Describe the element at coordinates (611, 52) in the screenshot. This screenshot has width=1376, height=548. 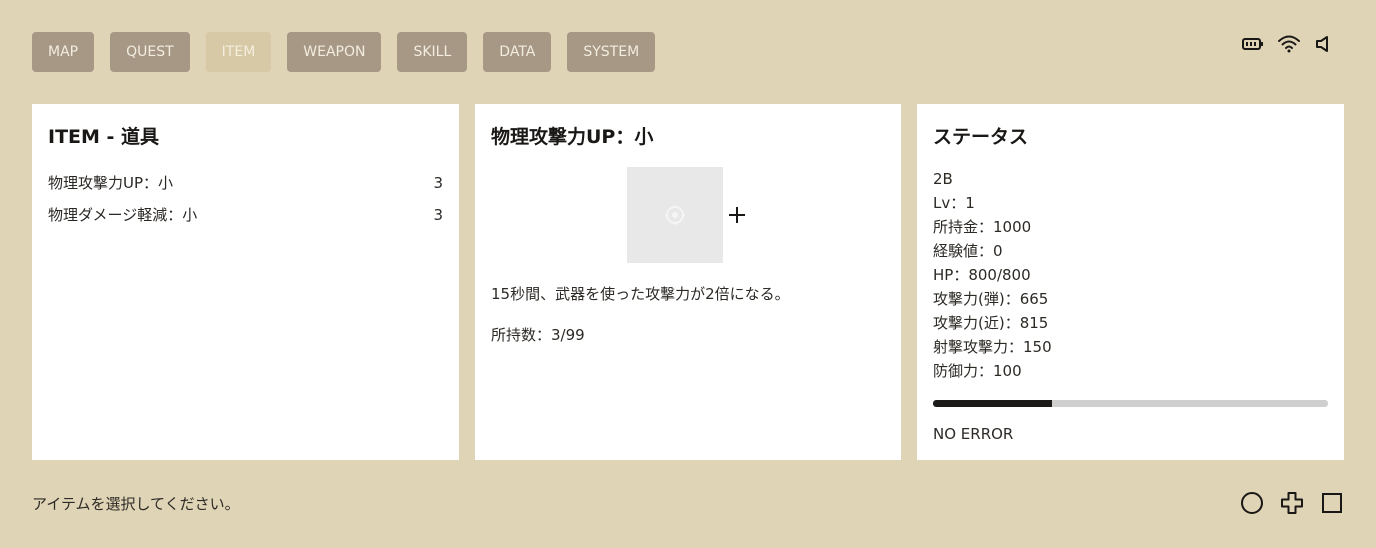
I see `tab-system: SYSTEM` at that location.